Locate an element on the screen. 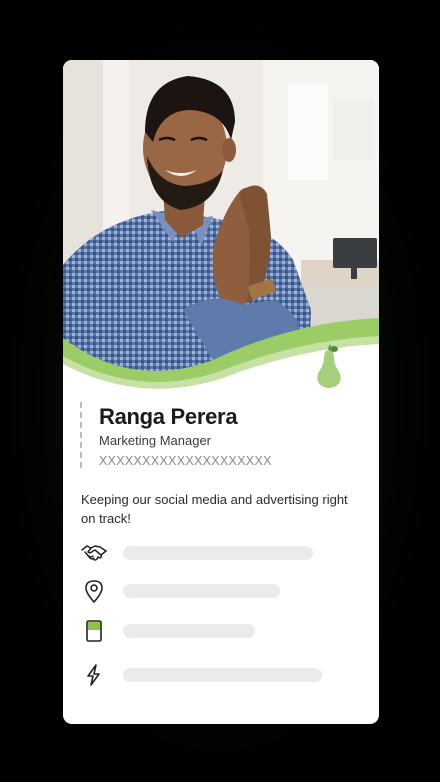 This screenshot has width=440, height=782. profile-name: Ranga Perera is located at coordinates (168, 416).